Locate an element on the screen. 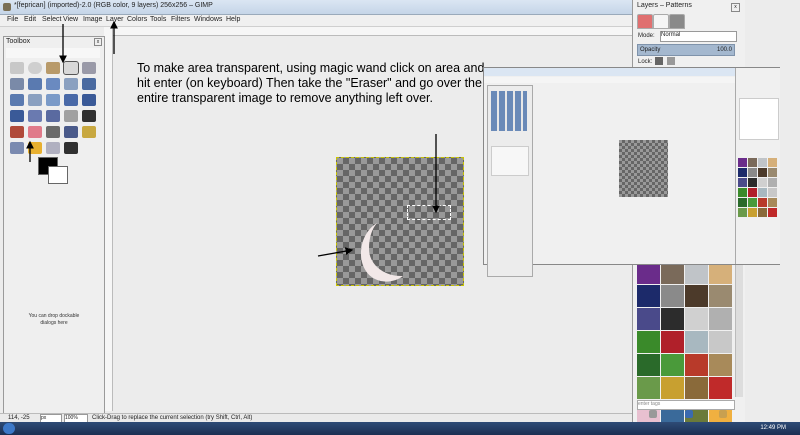  heal-tool-icon is located at coordinates (17, 148).